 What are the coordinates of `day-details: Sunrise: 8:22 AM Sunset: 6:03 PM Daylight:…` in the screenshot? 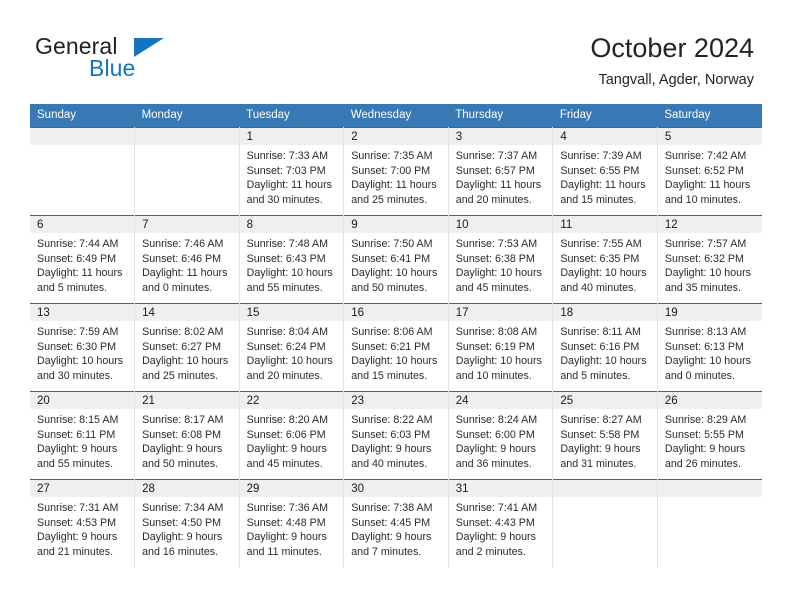 It's located at (396, 440).